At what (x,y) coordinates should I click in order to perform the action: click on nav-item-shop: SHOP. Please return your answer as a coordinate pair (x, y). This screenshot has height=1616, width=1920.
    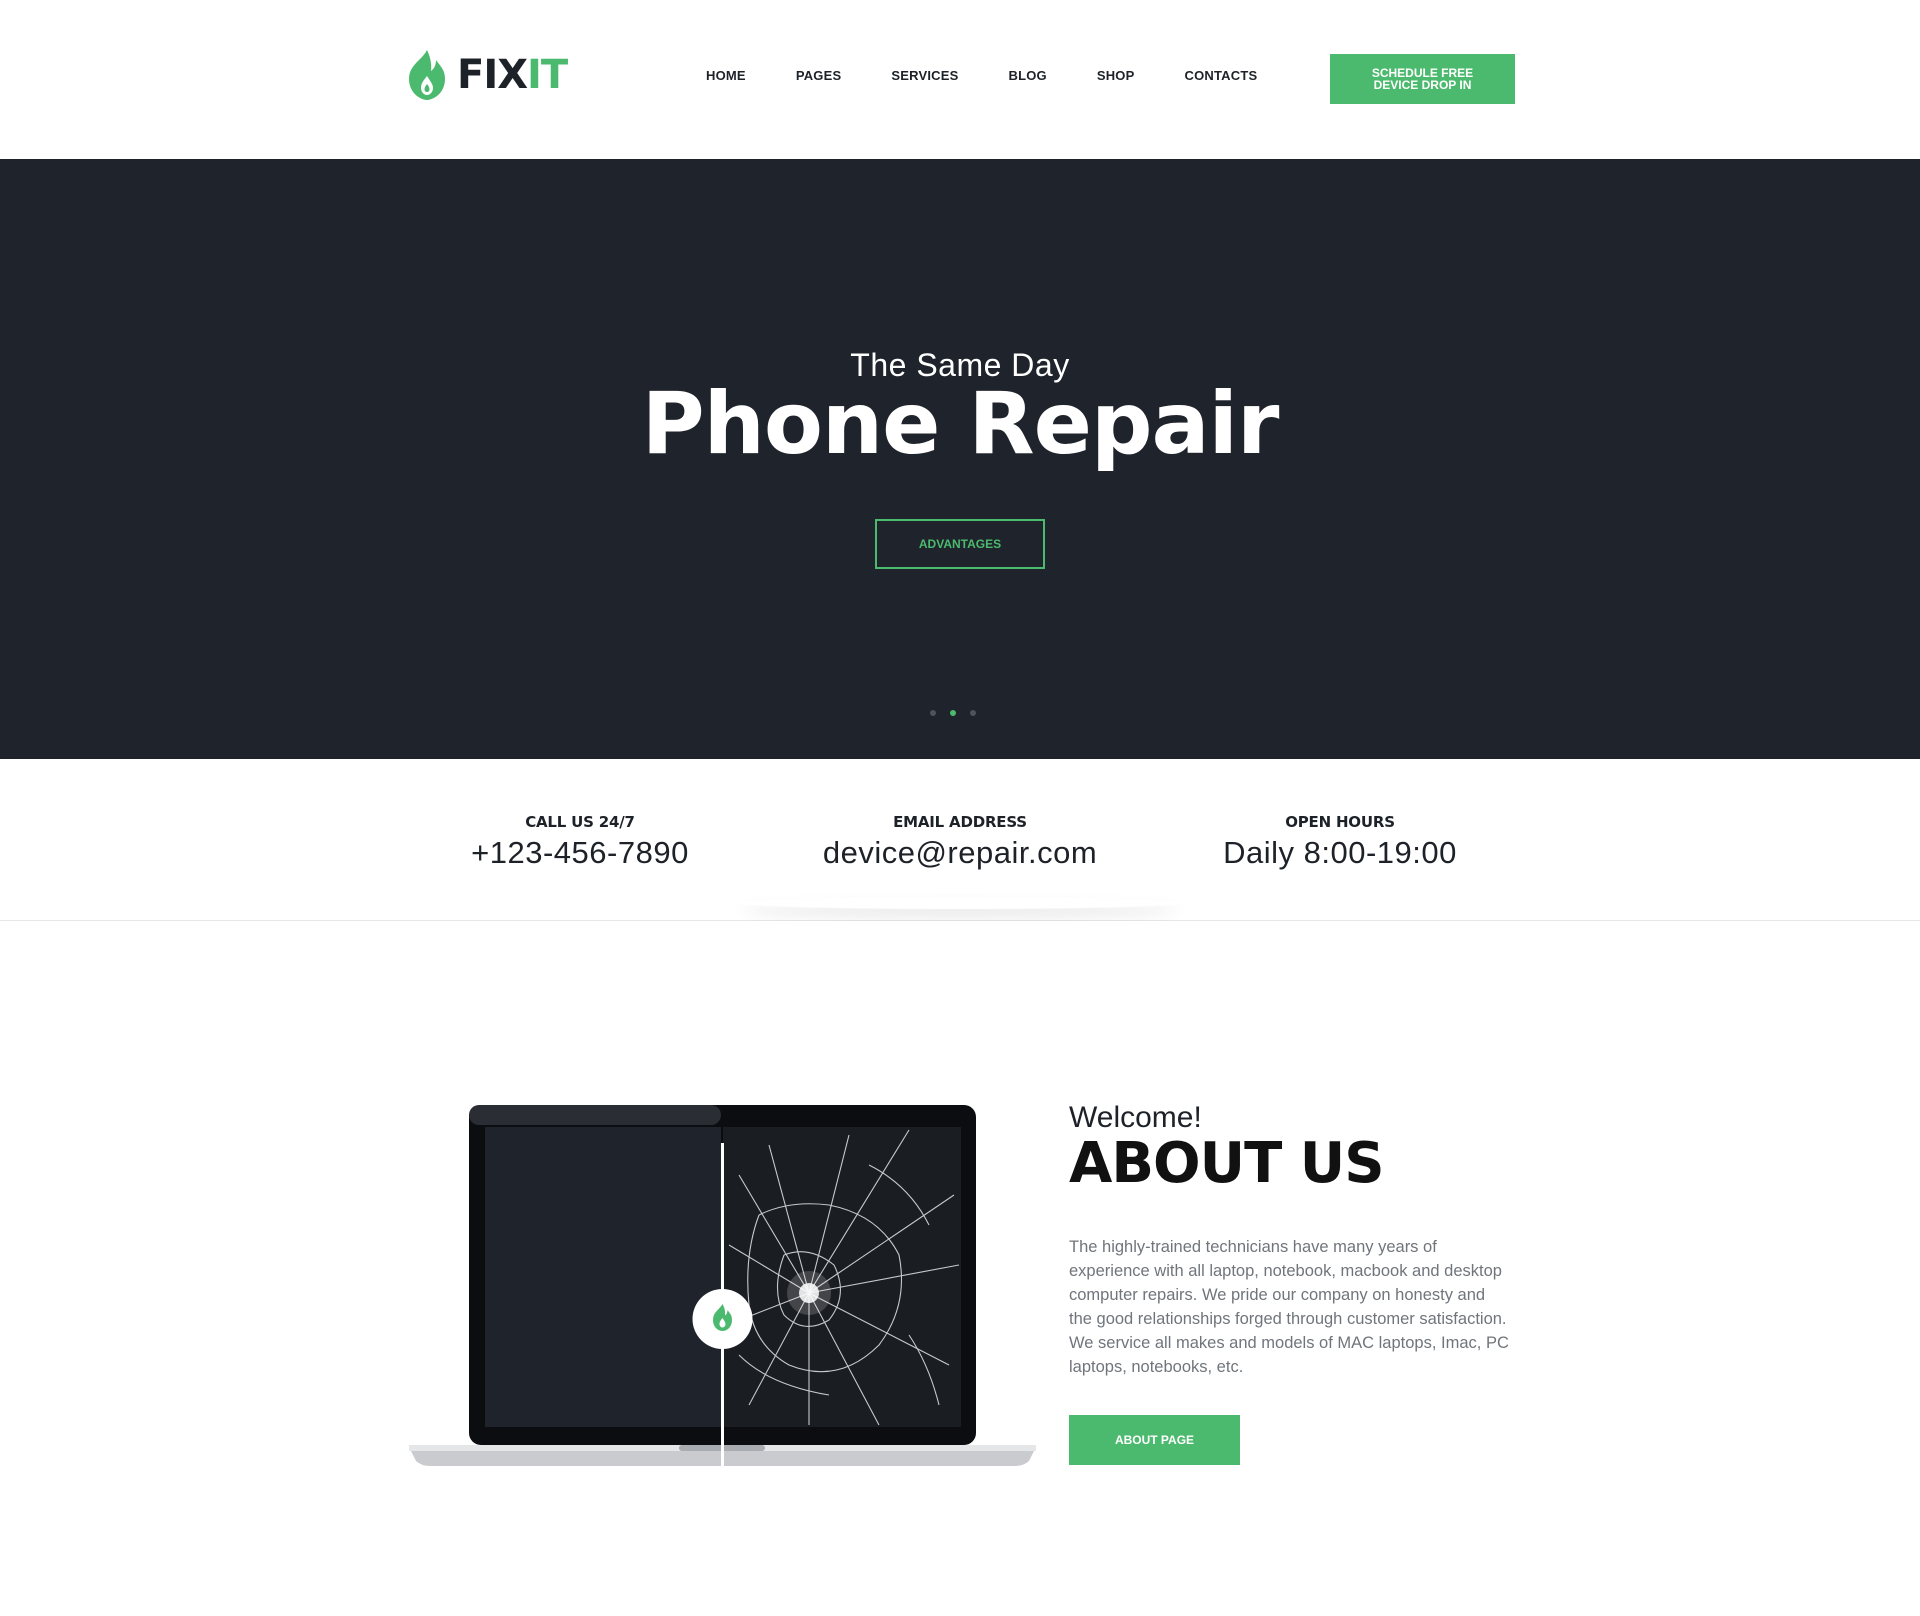
    Looking at the image, I should click on (1116, 75).